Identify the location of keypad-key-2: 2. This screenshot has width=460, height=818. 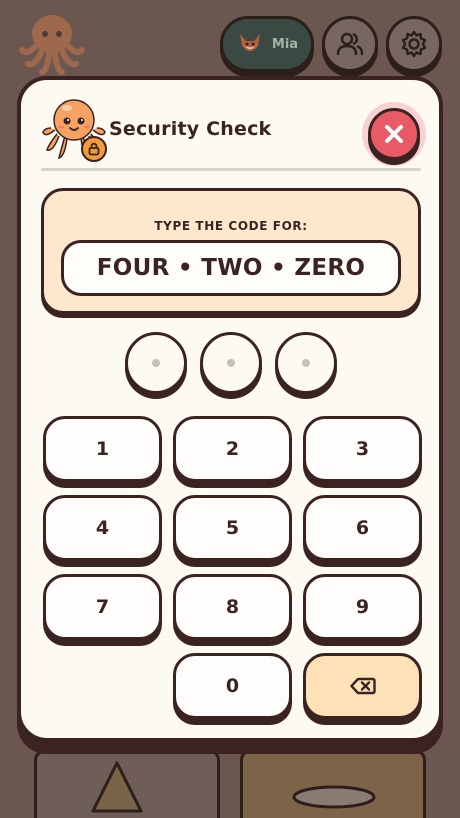
(232, 449).